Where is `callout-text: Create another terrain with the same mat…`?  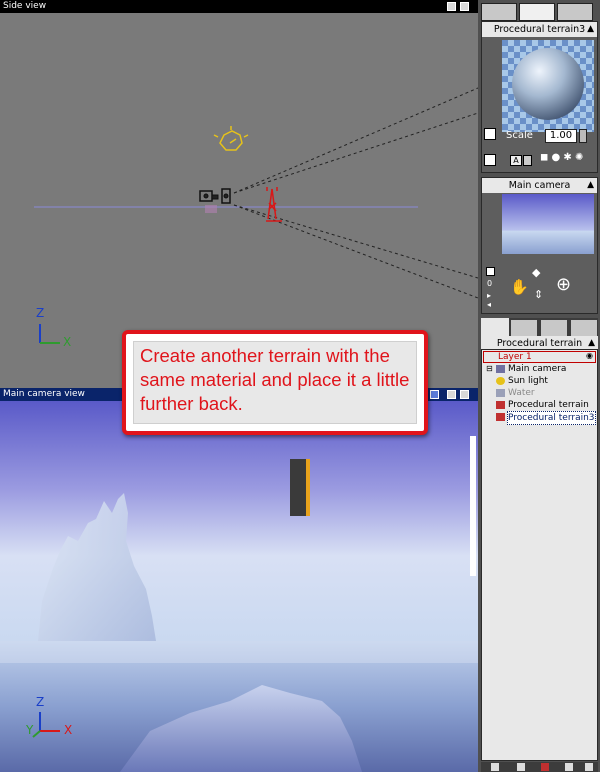
callout-text: Create another terrain with the same mat… is located at coordinates (275, 379).